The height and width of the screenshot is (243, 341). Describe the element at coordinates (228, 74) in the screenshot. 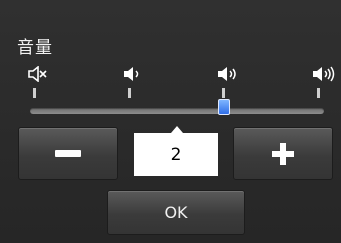

I see `speaker-medium-icon` at that location.